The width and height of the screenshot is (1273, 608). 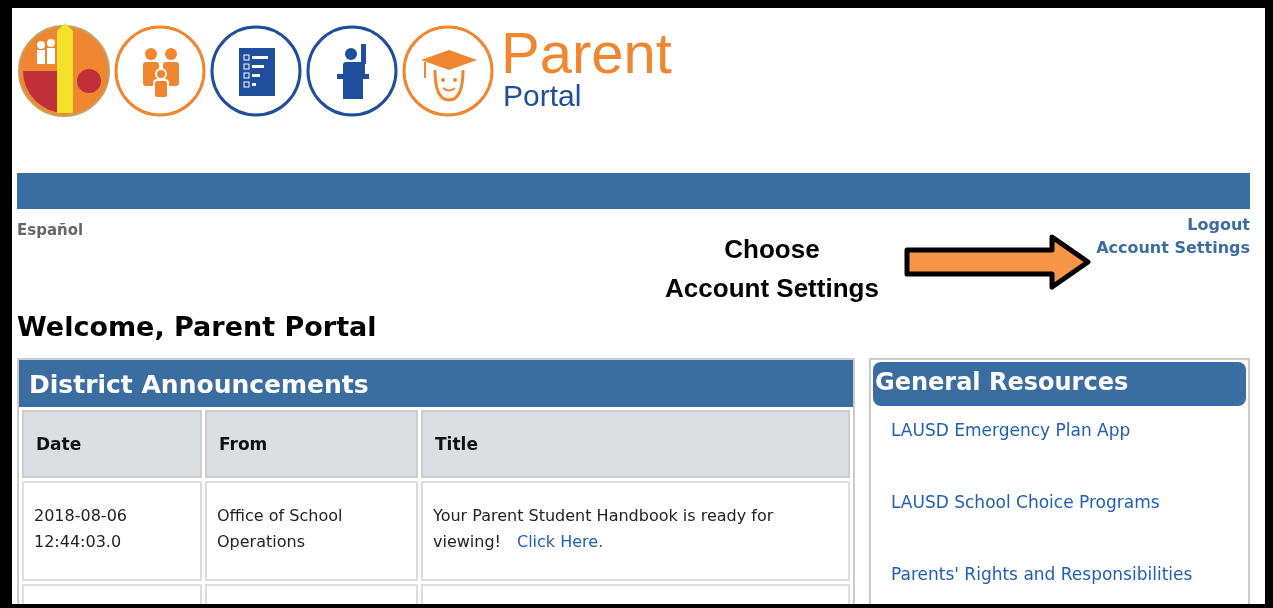 I want to click on panel-title: General Resources, so click(x=1059, y=384).